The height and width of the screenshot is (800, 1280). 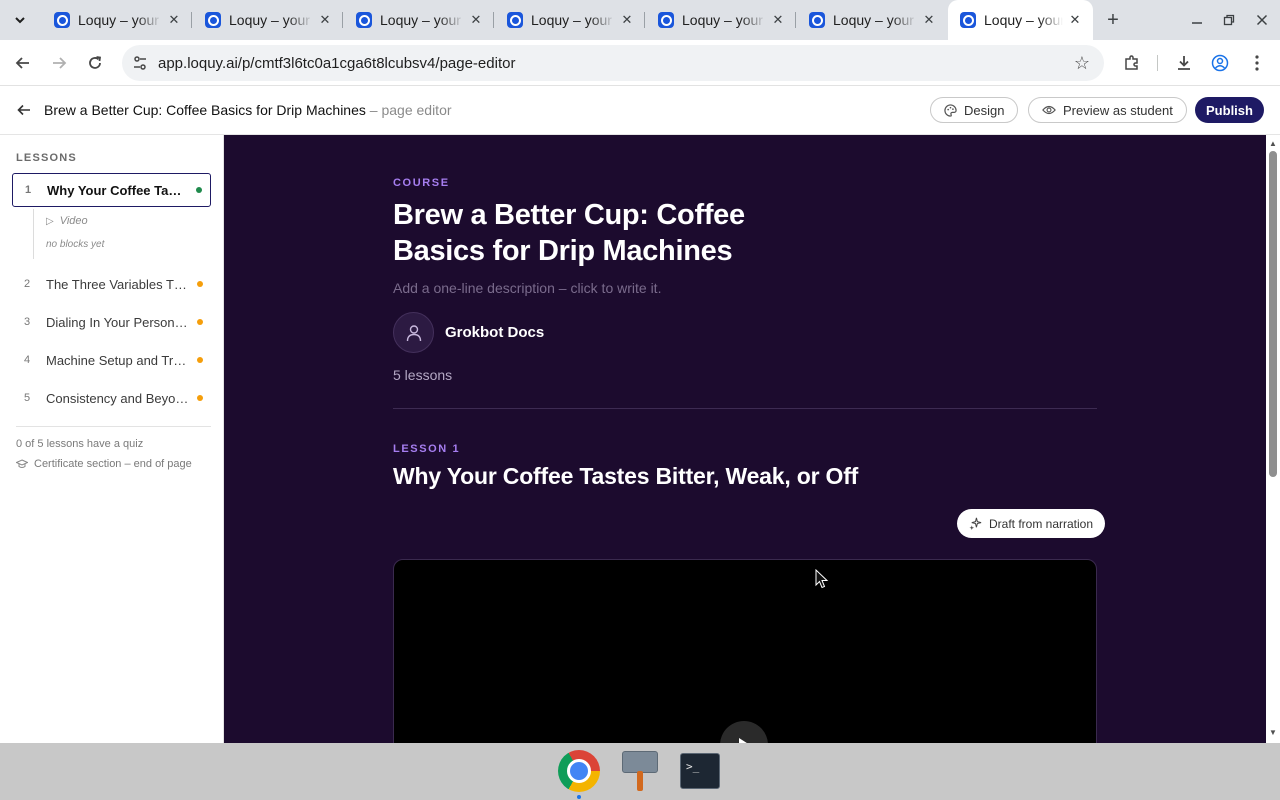 I want to click on scroll-down-icon: ▼, so click(x=1273, y=732).